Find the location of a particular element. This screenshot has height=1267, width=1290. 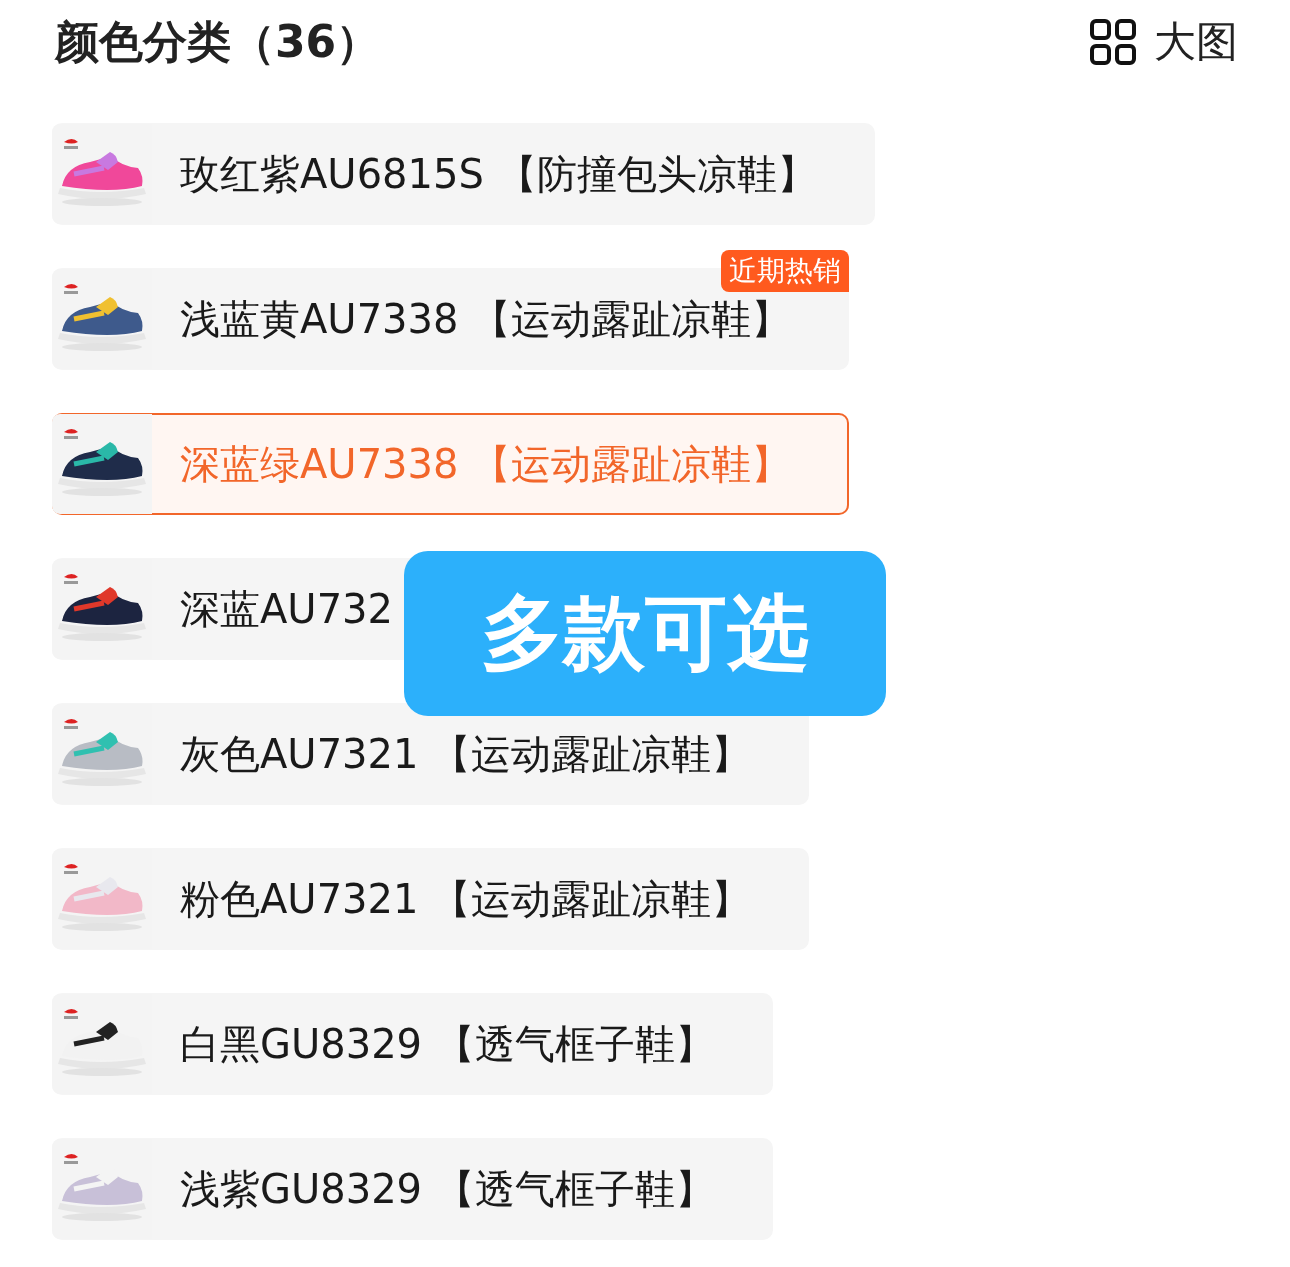

color-option: 灰色AU7321 【运动露趾凉鞋】 is located at coordinates (431, 754).